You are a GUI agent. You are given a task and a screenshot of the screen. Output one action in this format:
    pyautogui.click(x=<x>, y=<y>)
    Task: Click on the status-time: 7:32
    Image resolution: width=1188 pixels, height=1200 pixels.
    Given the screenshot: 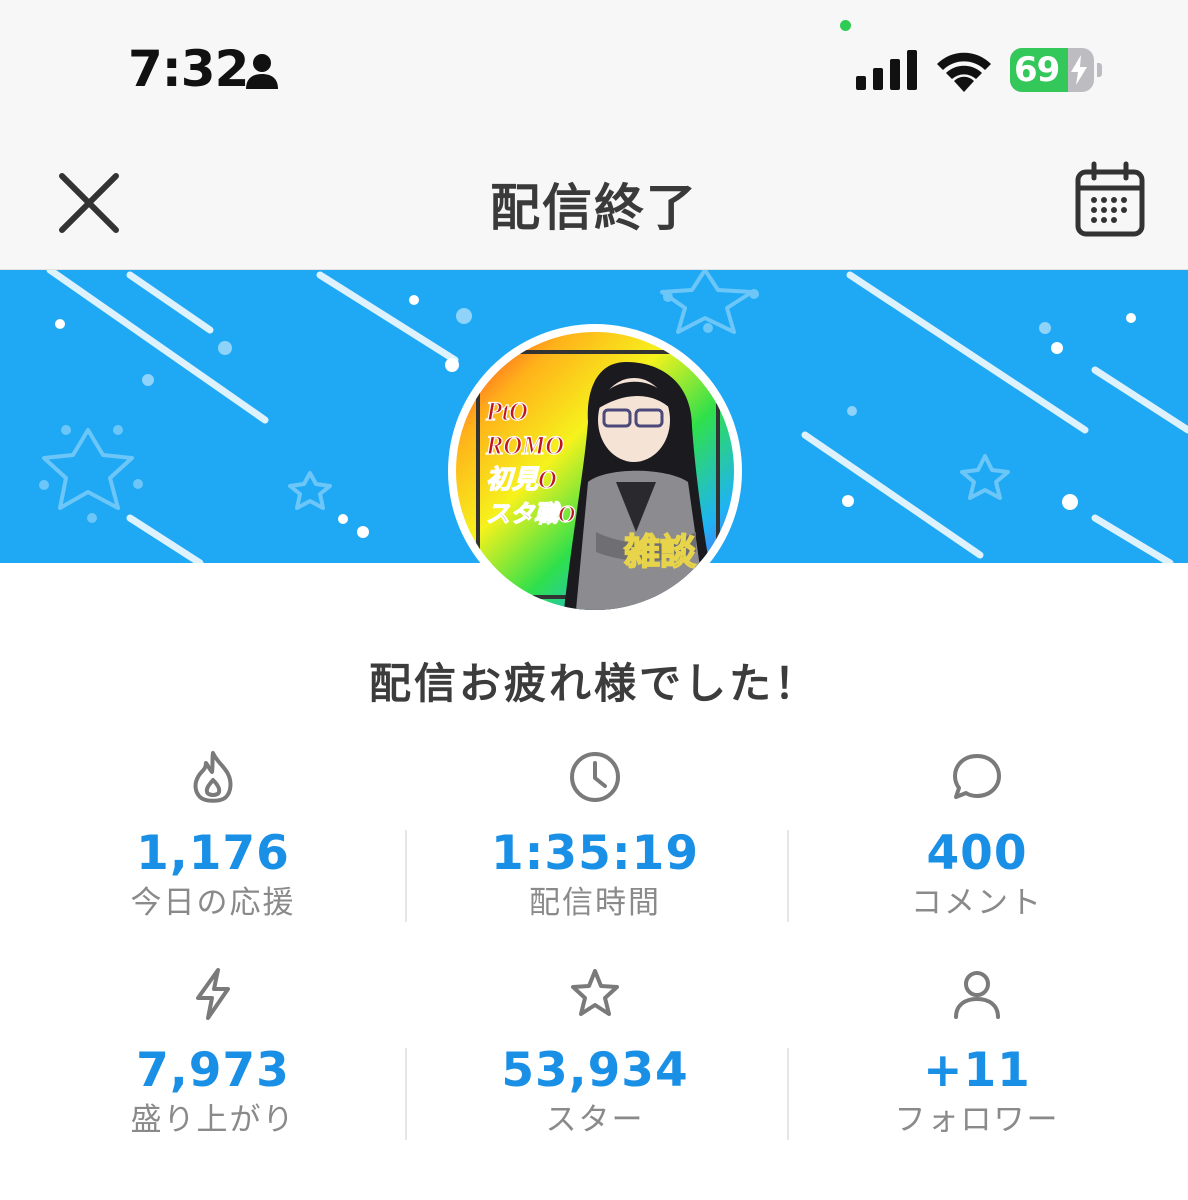 What is the action you would take?
    pyautogui.click(x=188, y=69)
    